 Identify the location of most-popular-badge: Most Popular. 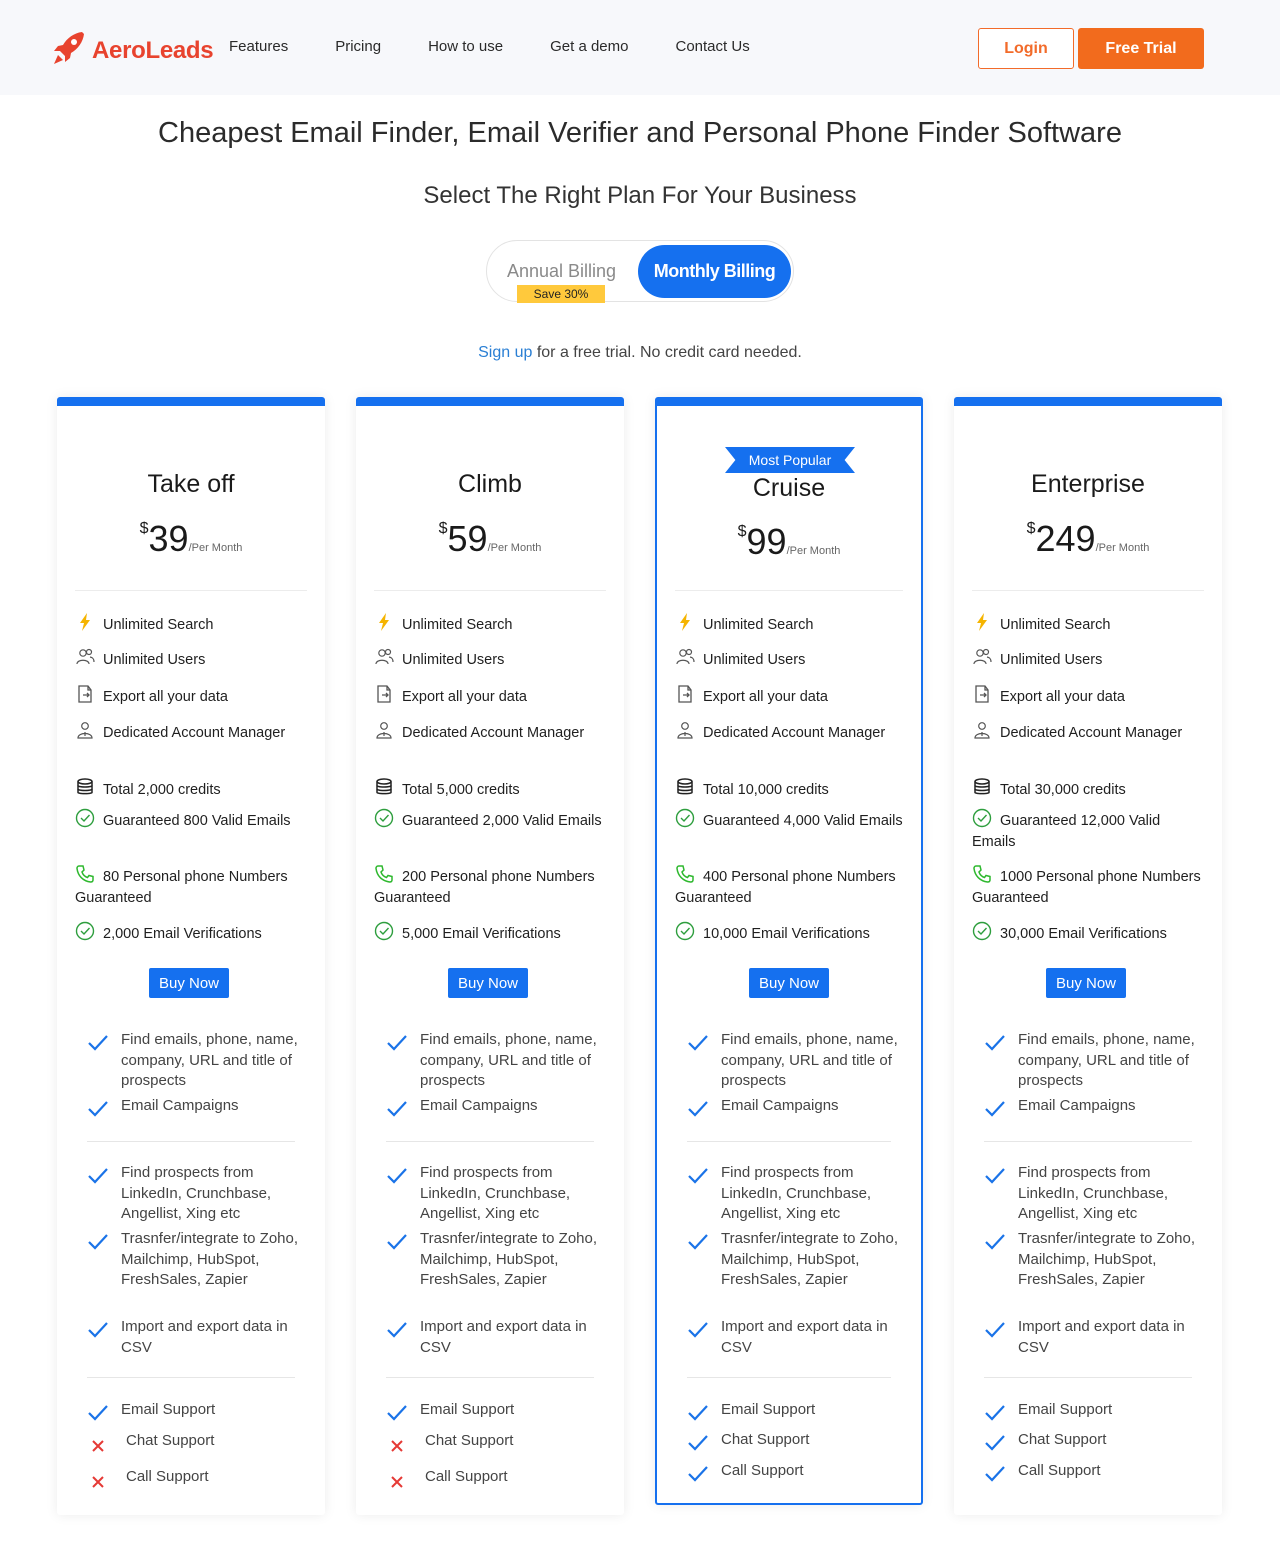
(790, 460).